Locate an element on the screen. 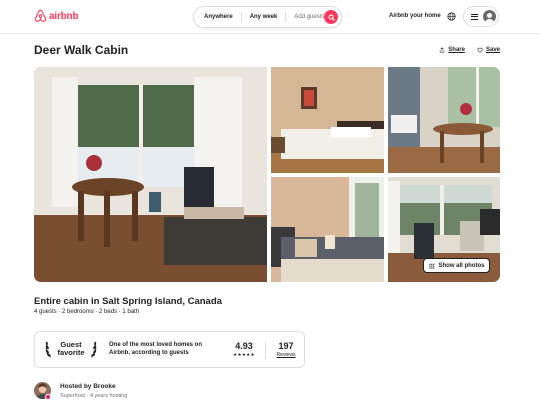 The image size is (540, 405). photo-bedroom is located at coordinates (327, 120).